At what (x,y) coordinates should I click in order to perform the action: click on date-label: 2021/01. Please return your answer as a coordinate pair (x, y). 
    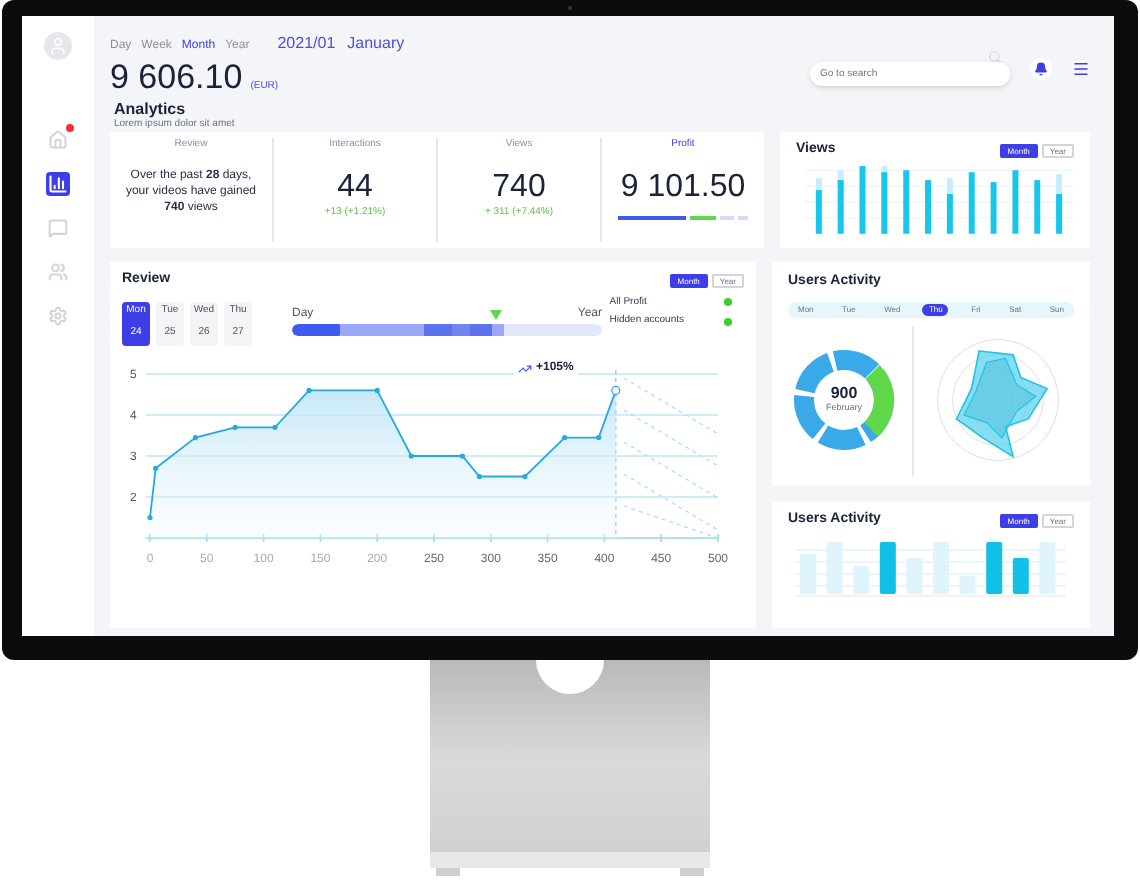
    Looking at the image, I should click on (306, 44).